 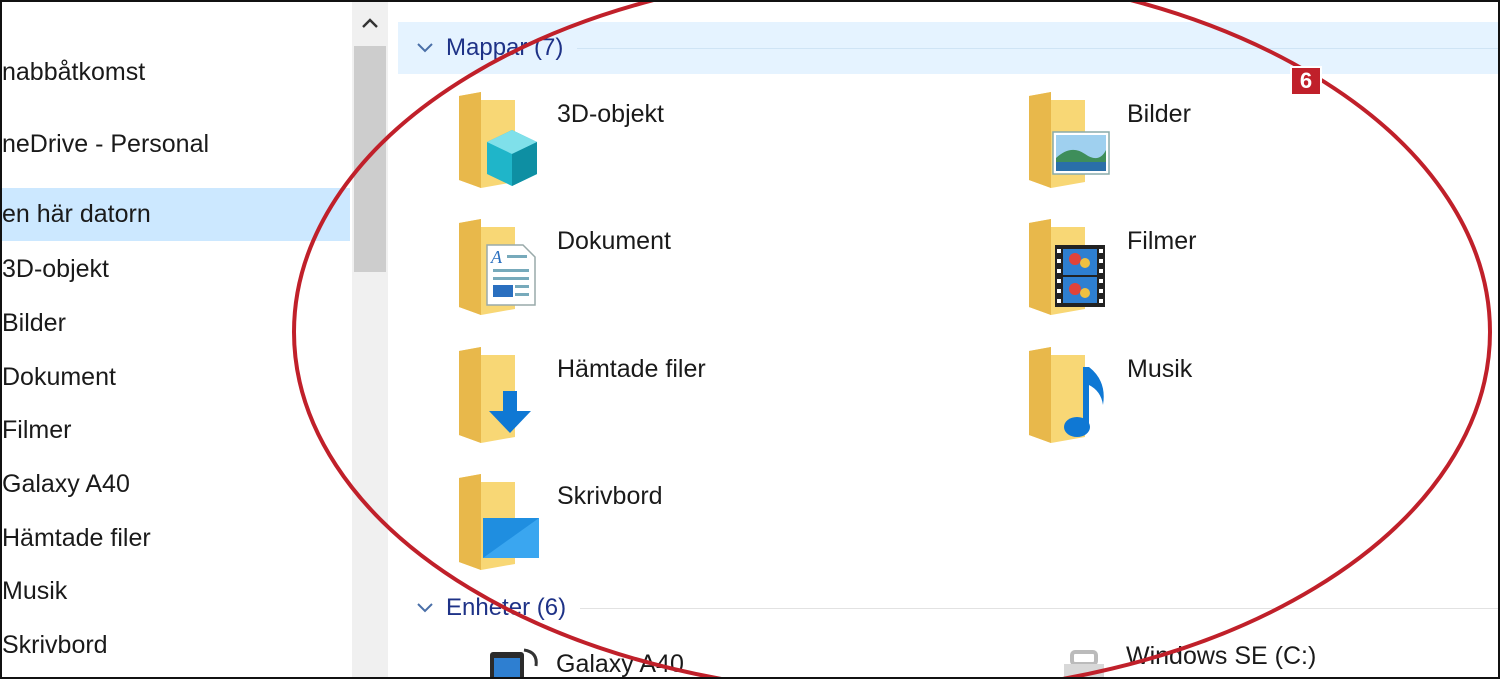 What do you see at coordinates (1160, 369) in the screenshot?
I see `folder-tile-label: Musik` at bounding box center [1160, 369].